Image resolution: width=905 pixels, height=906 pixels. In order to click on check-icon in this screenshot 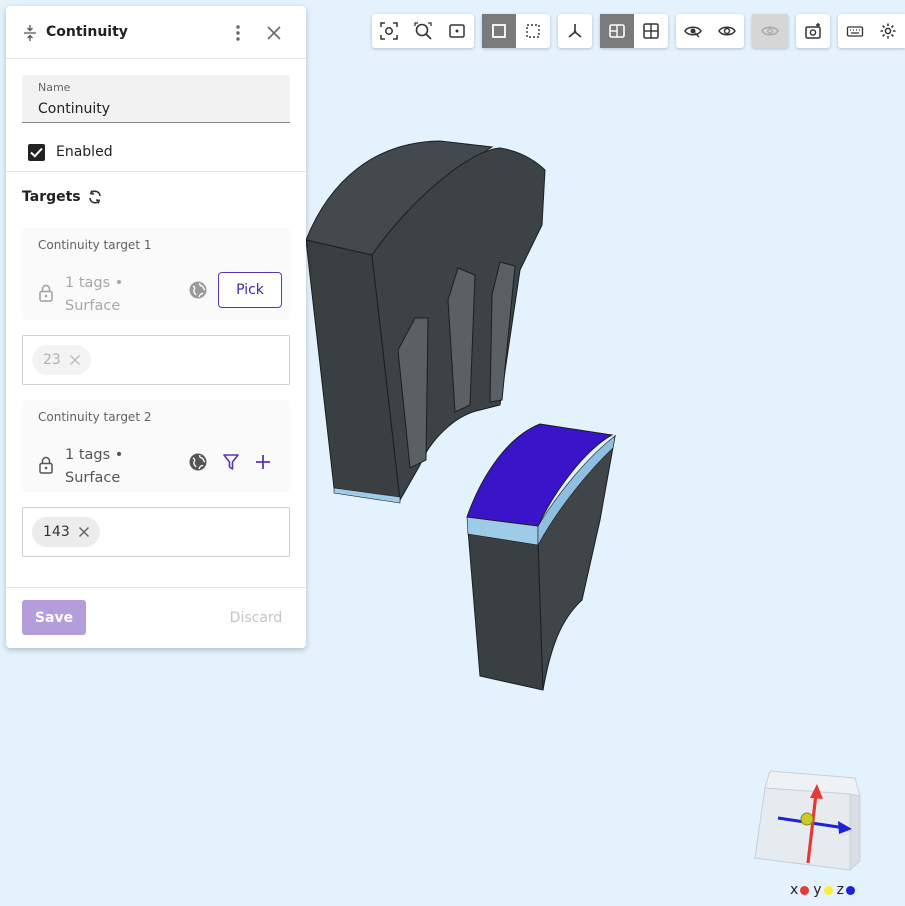, I will do `click(36, 152)`.